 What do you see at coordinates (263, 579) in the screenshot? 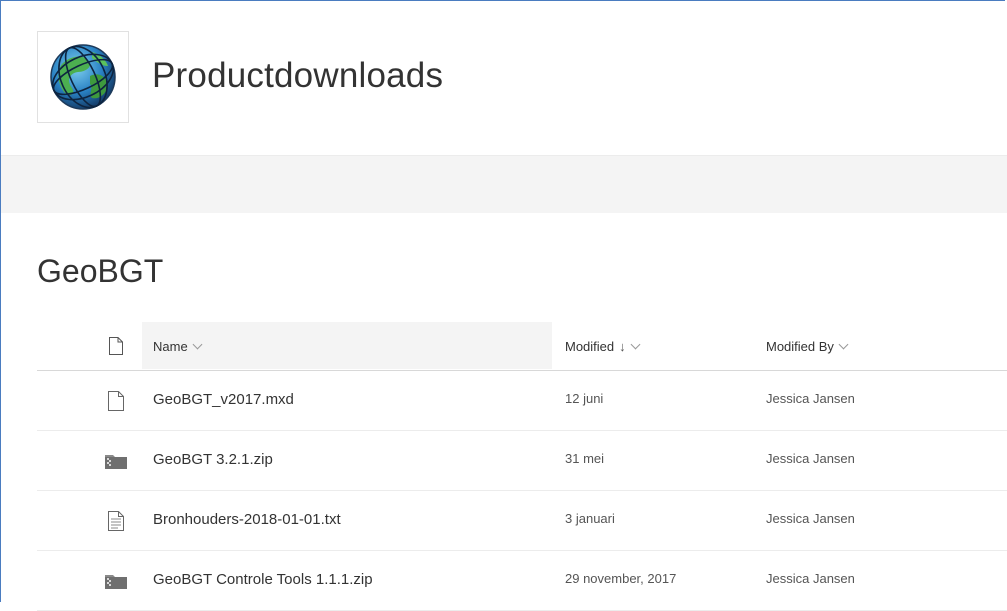
I see `file-name-link: GeoBGT Controle Tools 1.1.1.zip` at bounding box center [263, 579].